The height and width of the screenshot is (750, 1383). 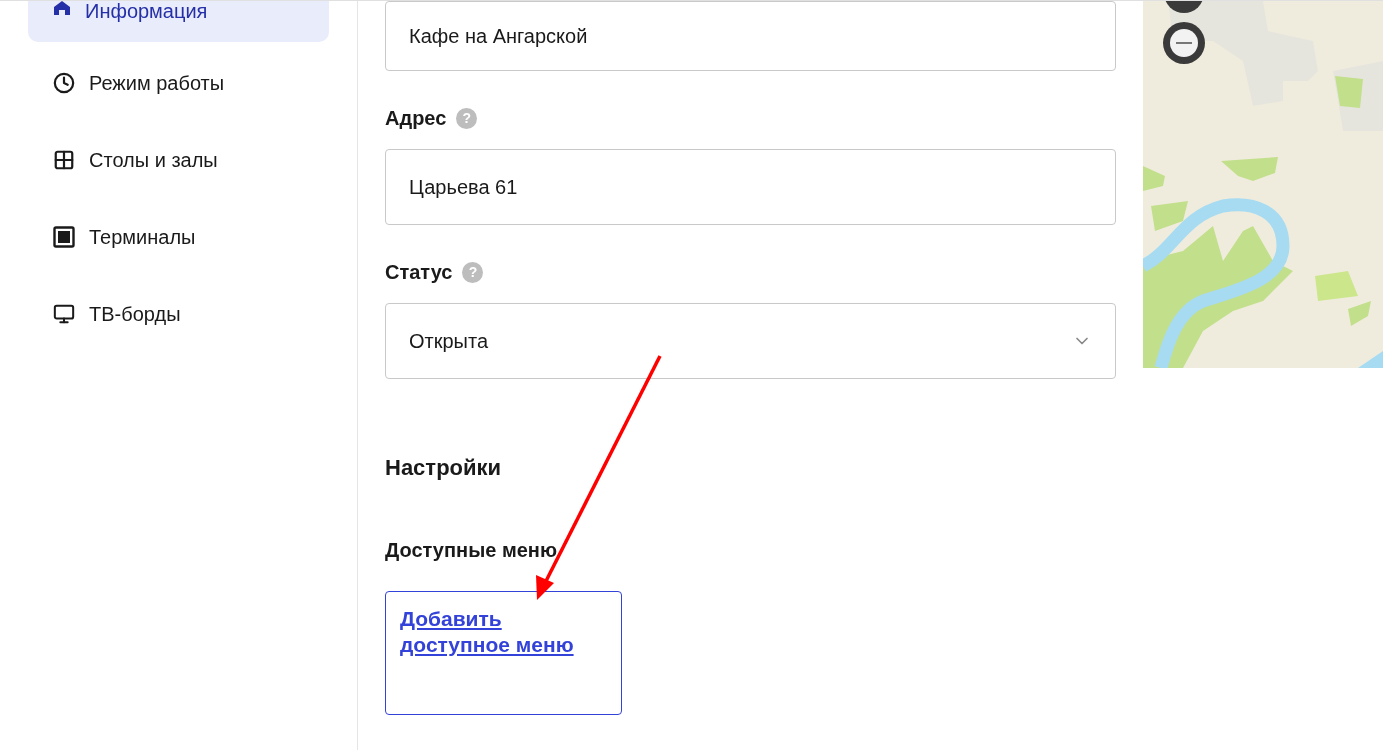 I want to click on clock-icon, so click(x=64, y=82).